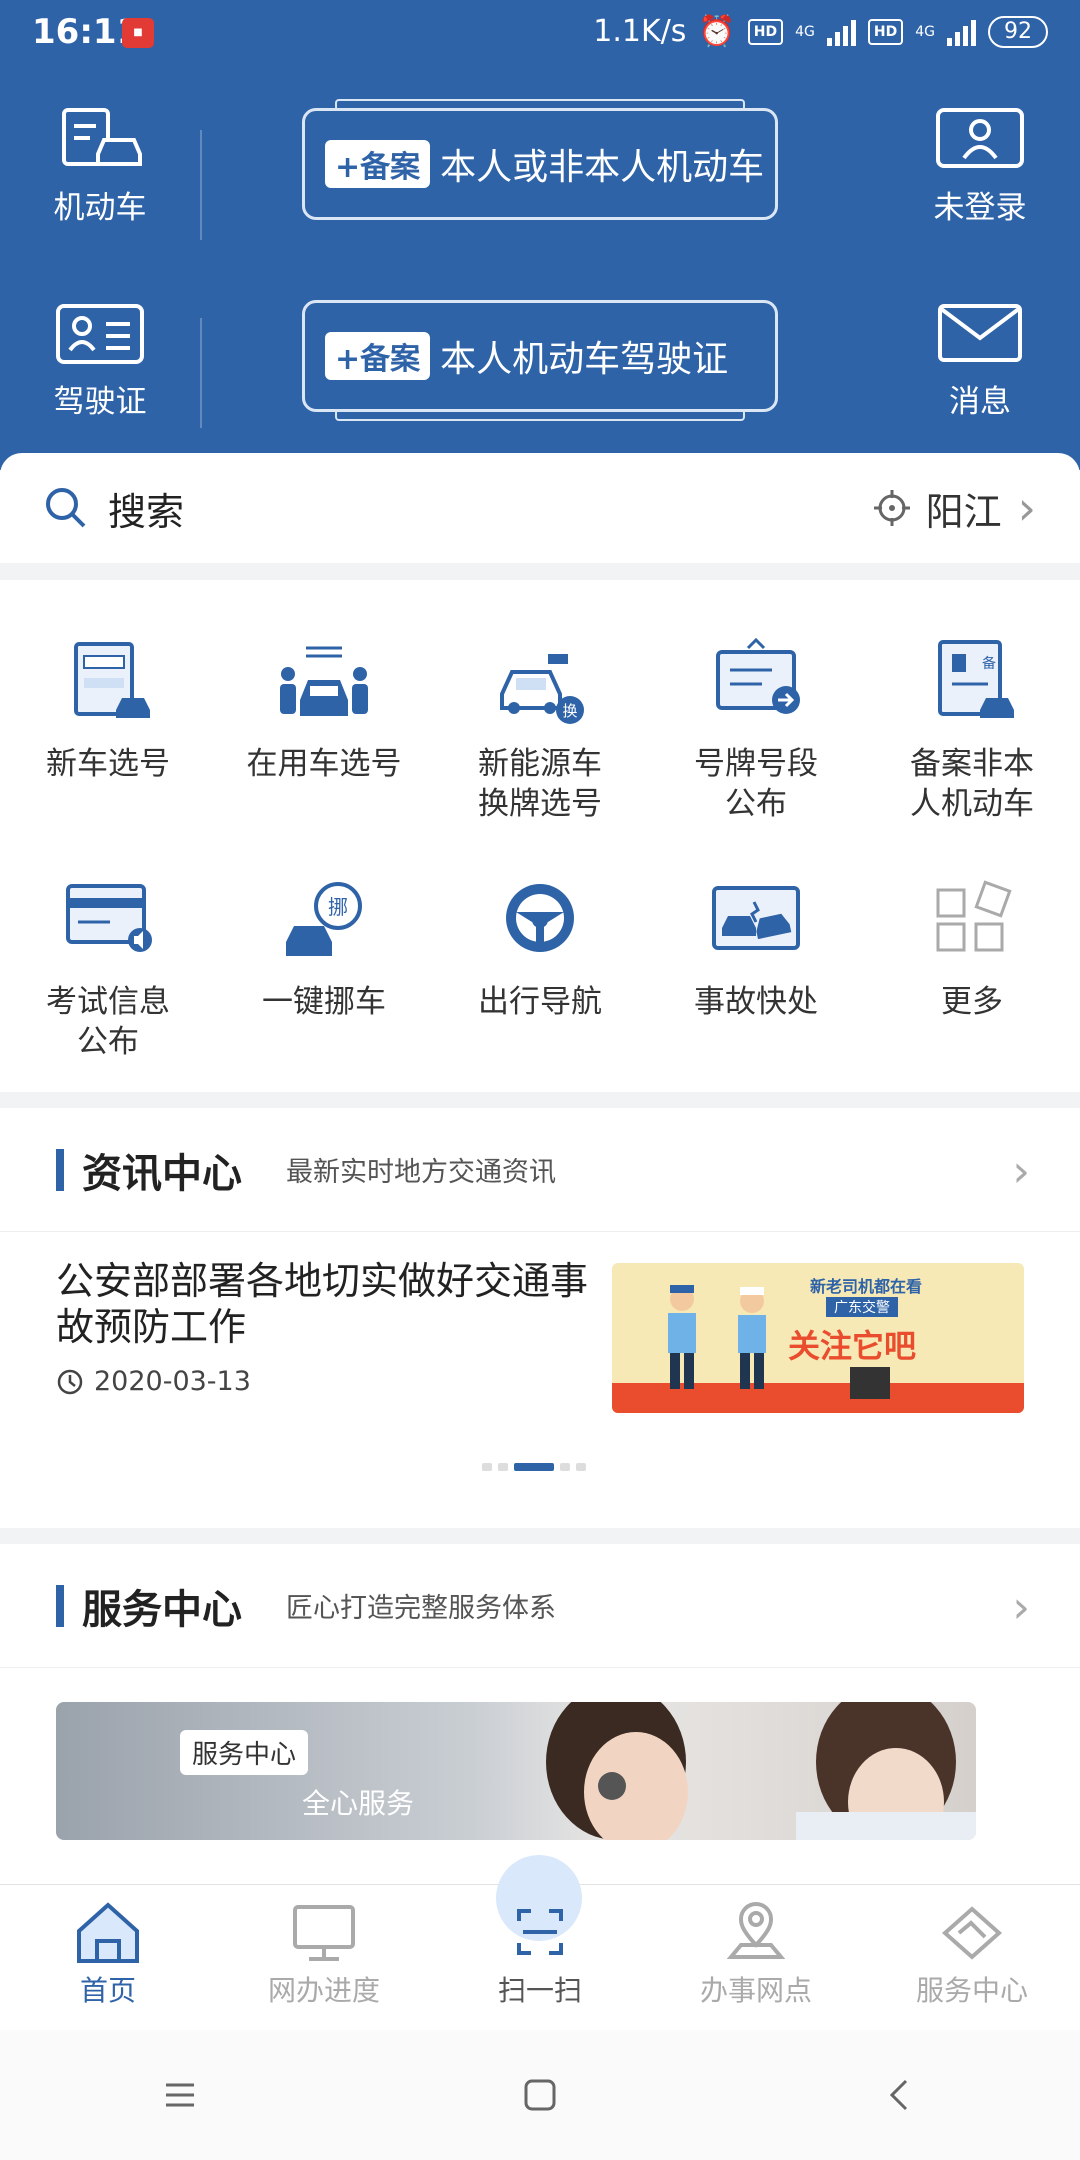  I want to click on service-label: 新能源车 换牌选号, so click(540, 784).